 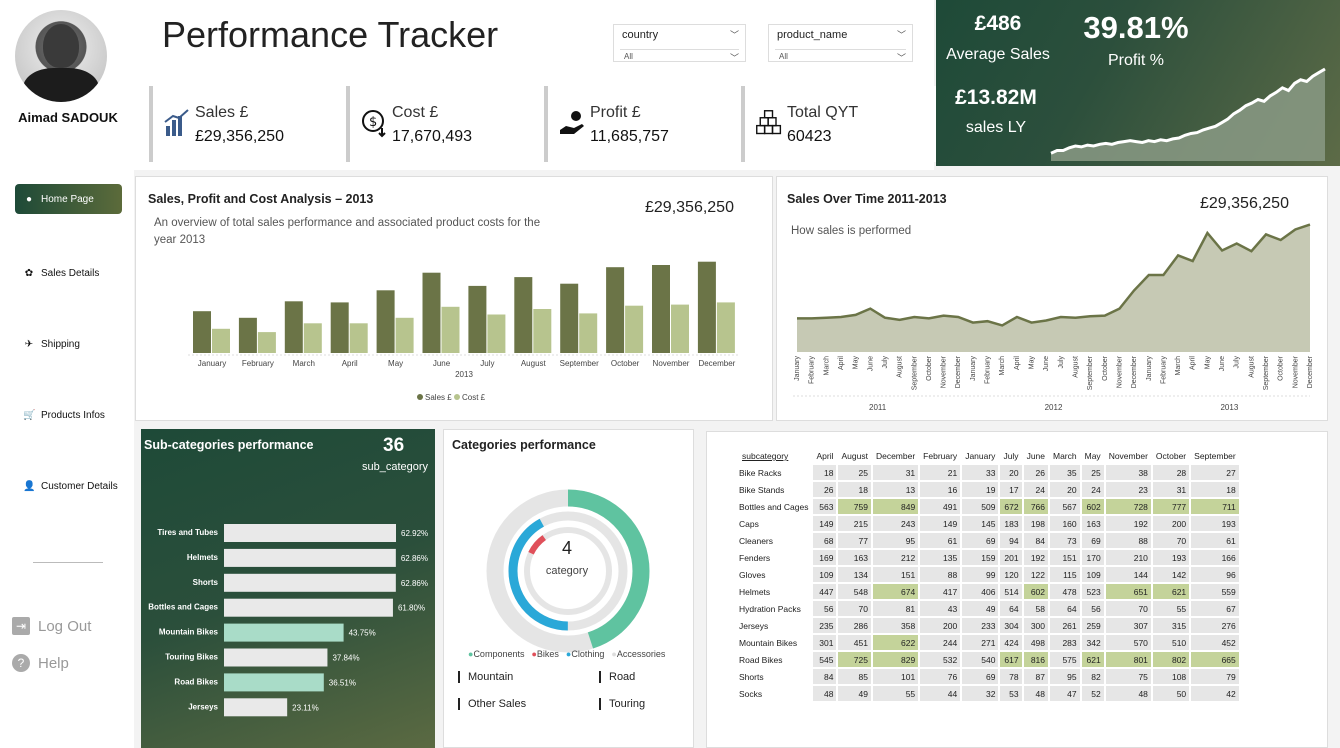 What do you see at coordinates (1010, 456) in the screenshot?
I see `matrix-column-header: July` at bounding box center [1010, 456].